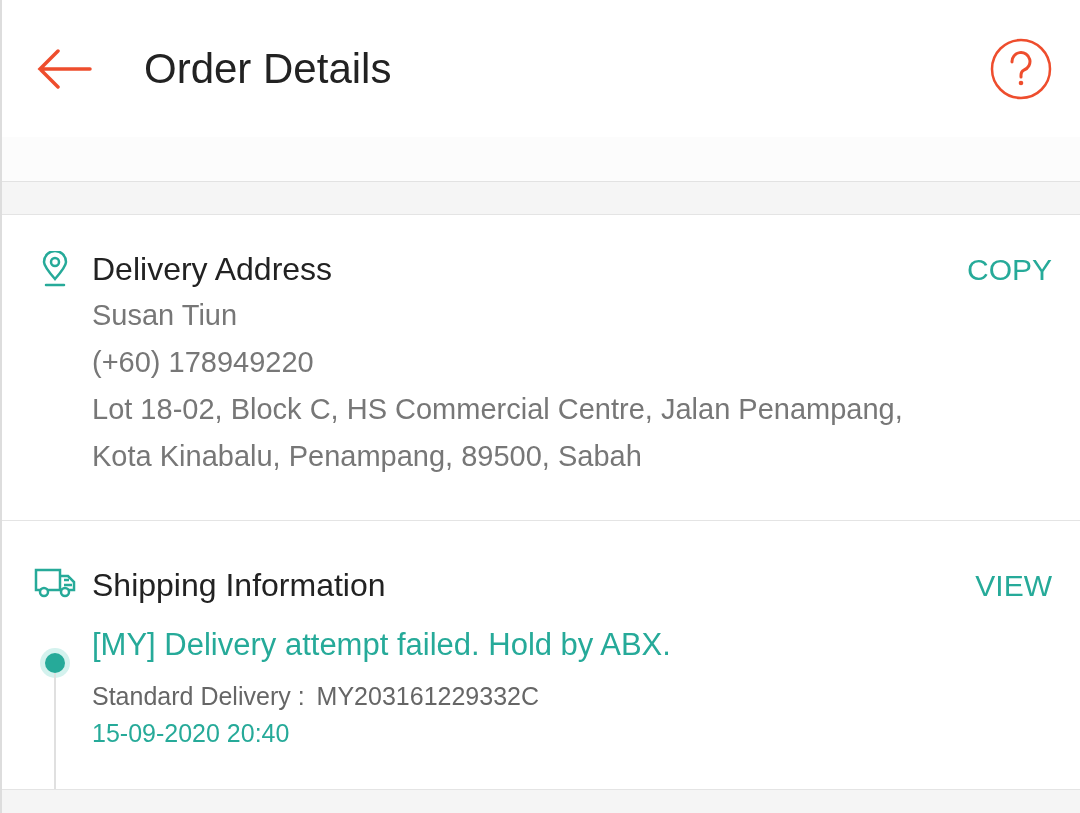 The height and width of the screenshot is (813, 1080). What do you see at coordinates (1013, 585) in the screenshot?
I see `view-link: VIEW` at bounding box center [1013, 585].